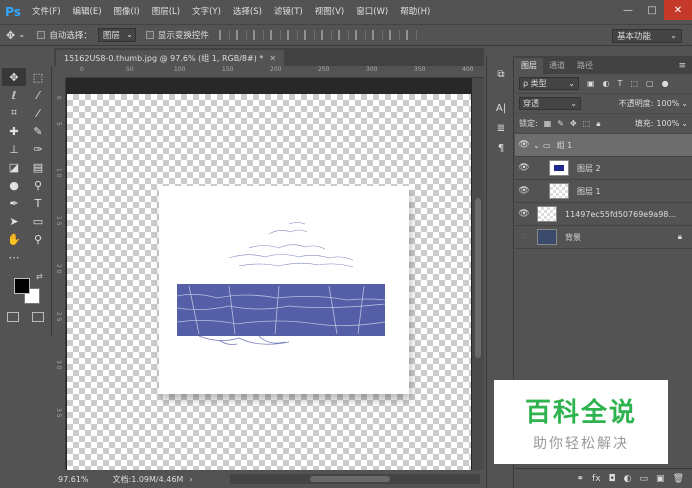 This screenshot has width=692, height=488. Describe the element at coordinates (14, 167) in the screenshot. I see `eraser-tool-icon: ◪` at that location.